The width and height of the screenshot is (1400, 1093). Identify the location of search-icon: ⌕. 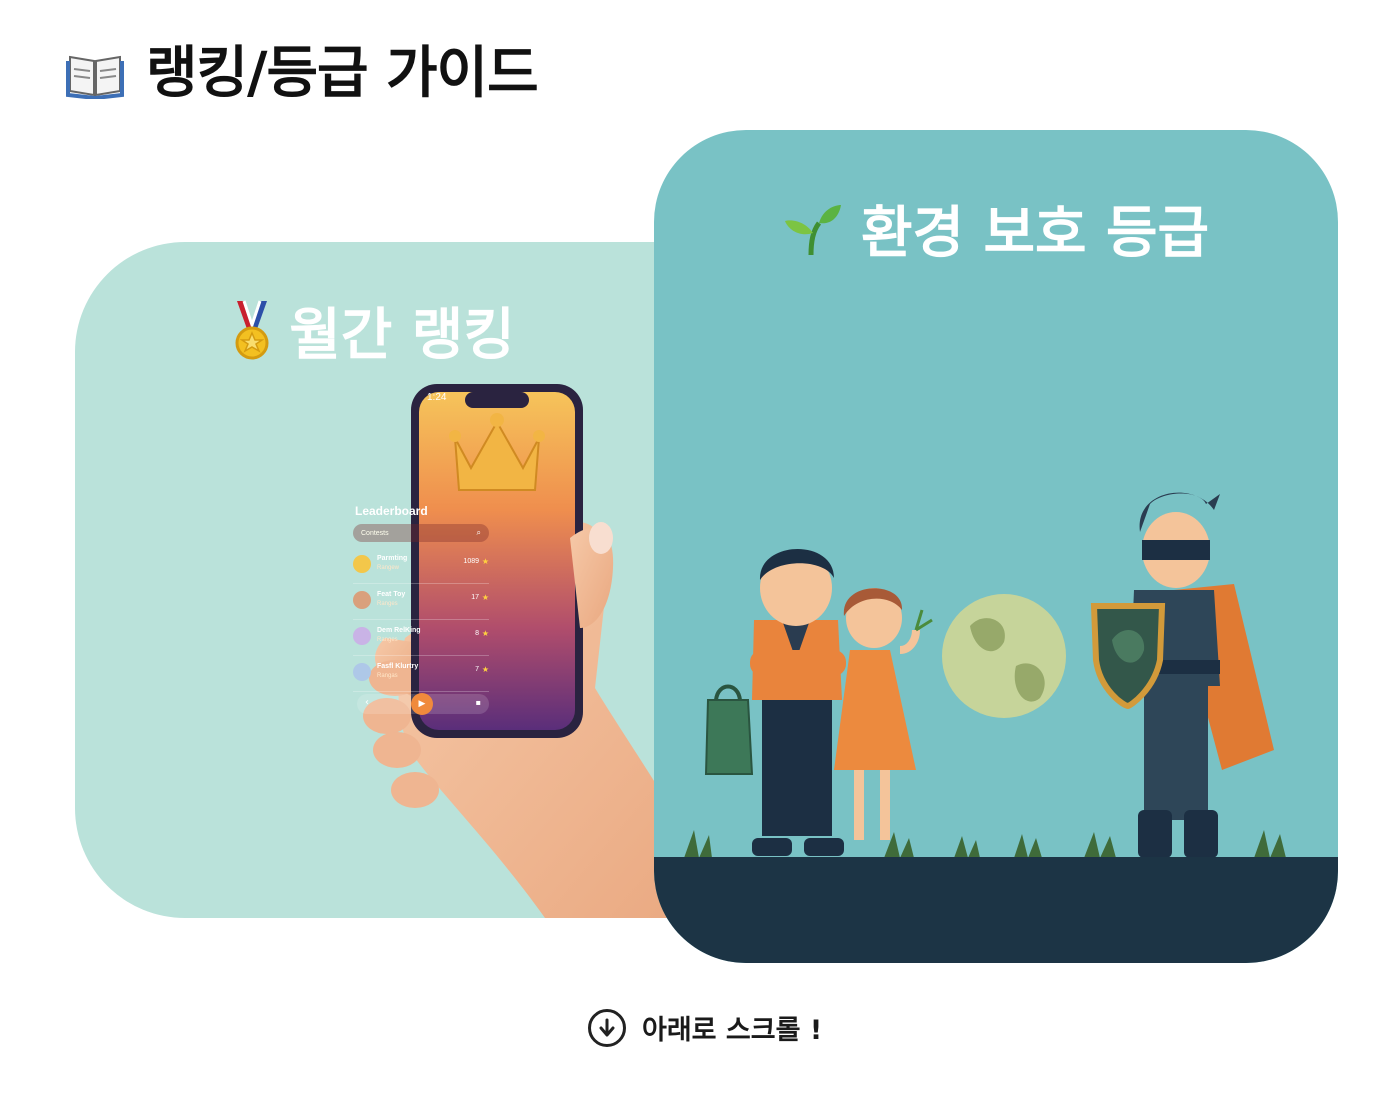
(478, 532).